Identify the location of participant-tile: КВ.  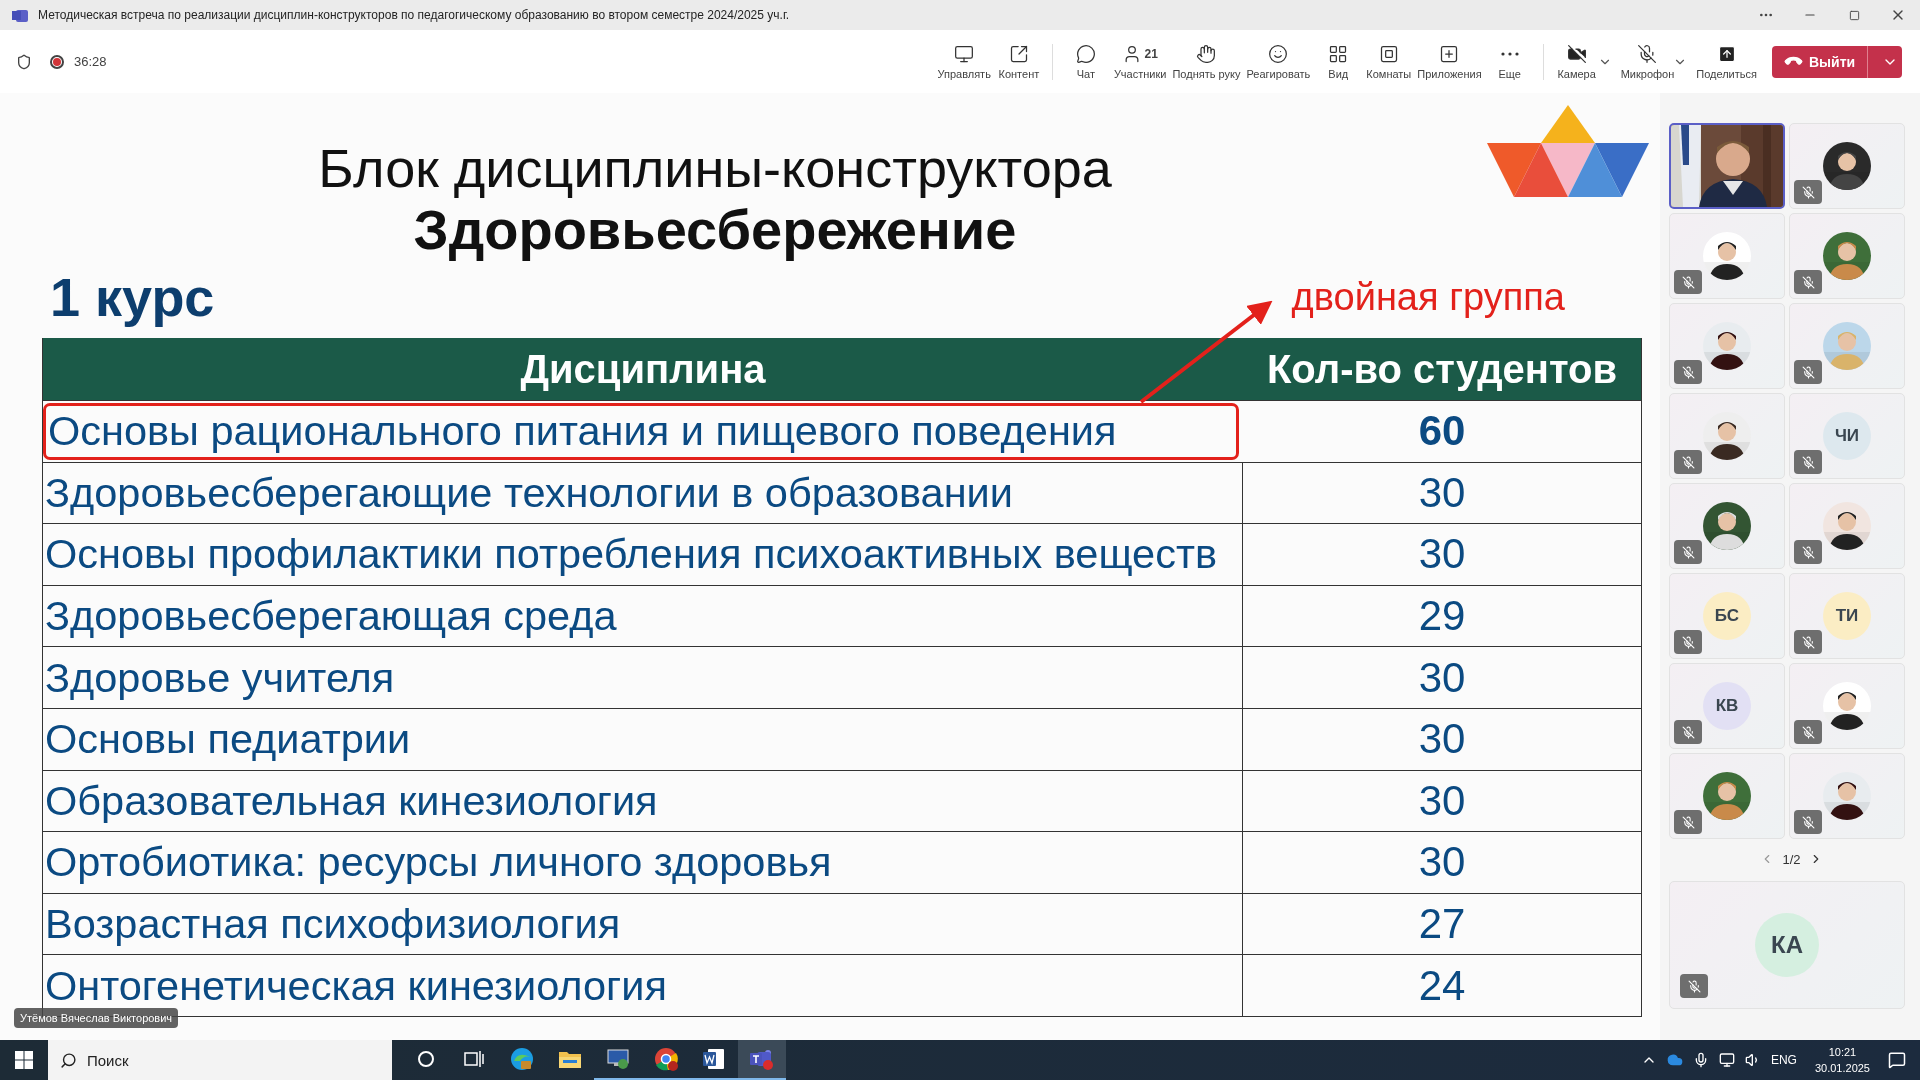
(1727, 706).